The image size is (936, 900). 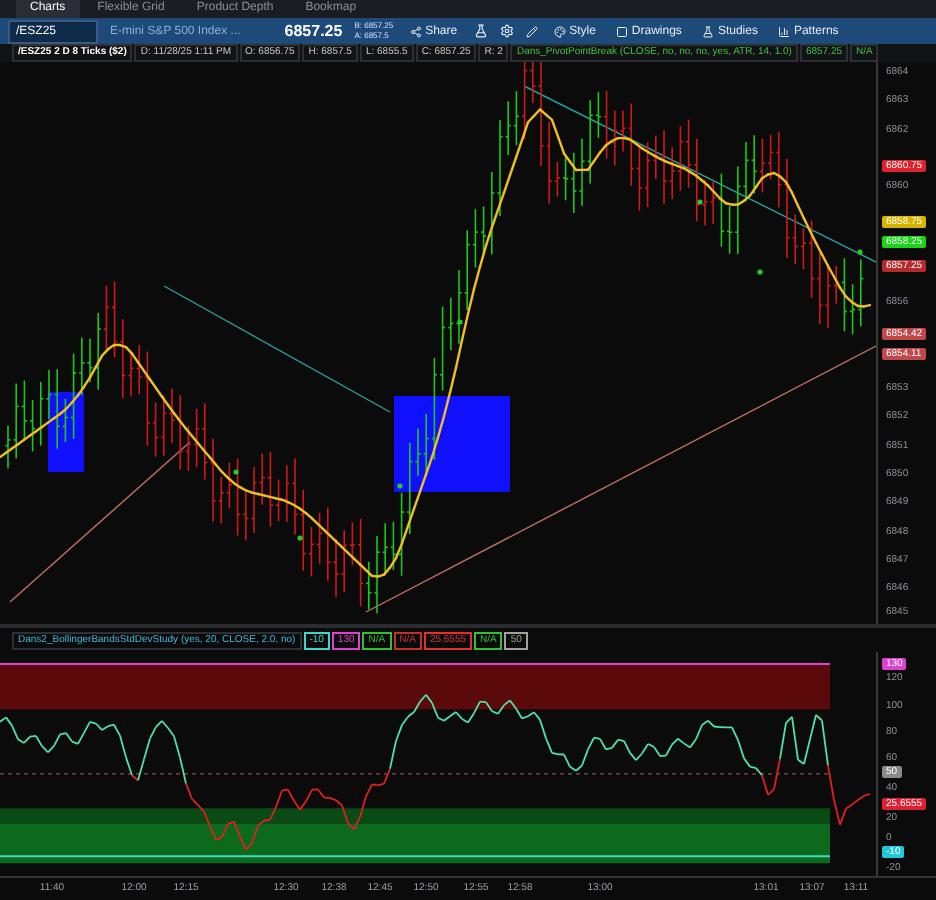 I want to click on last-price: 6857.25, so click(x=313, y=31).